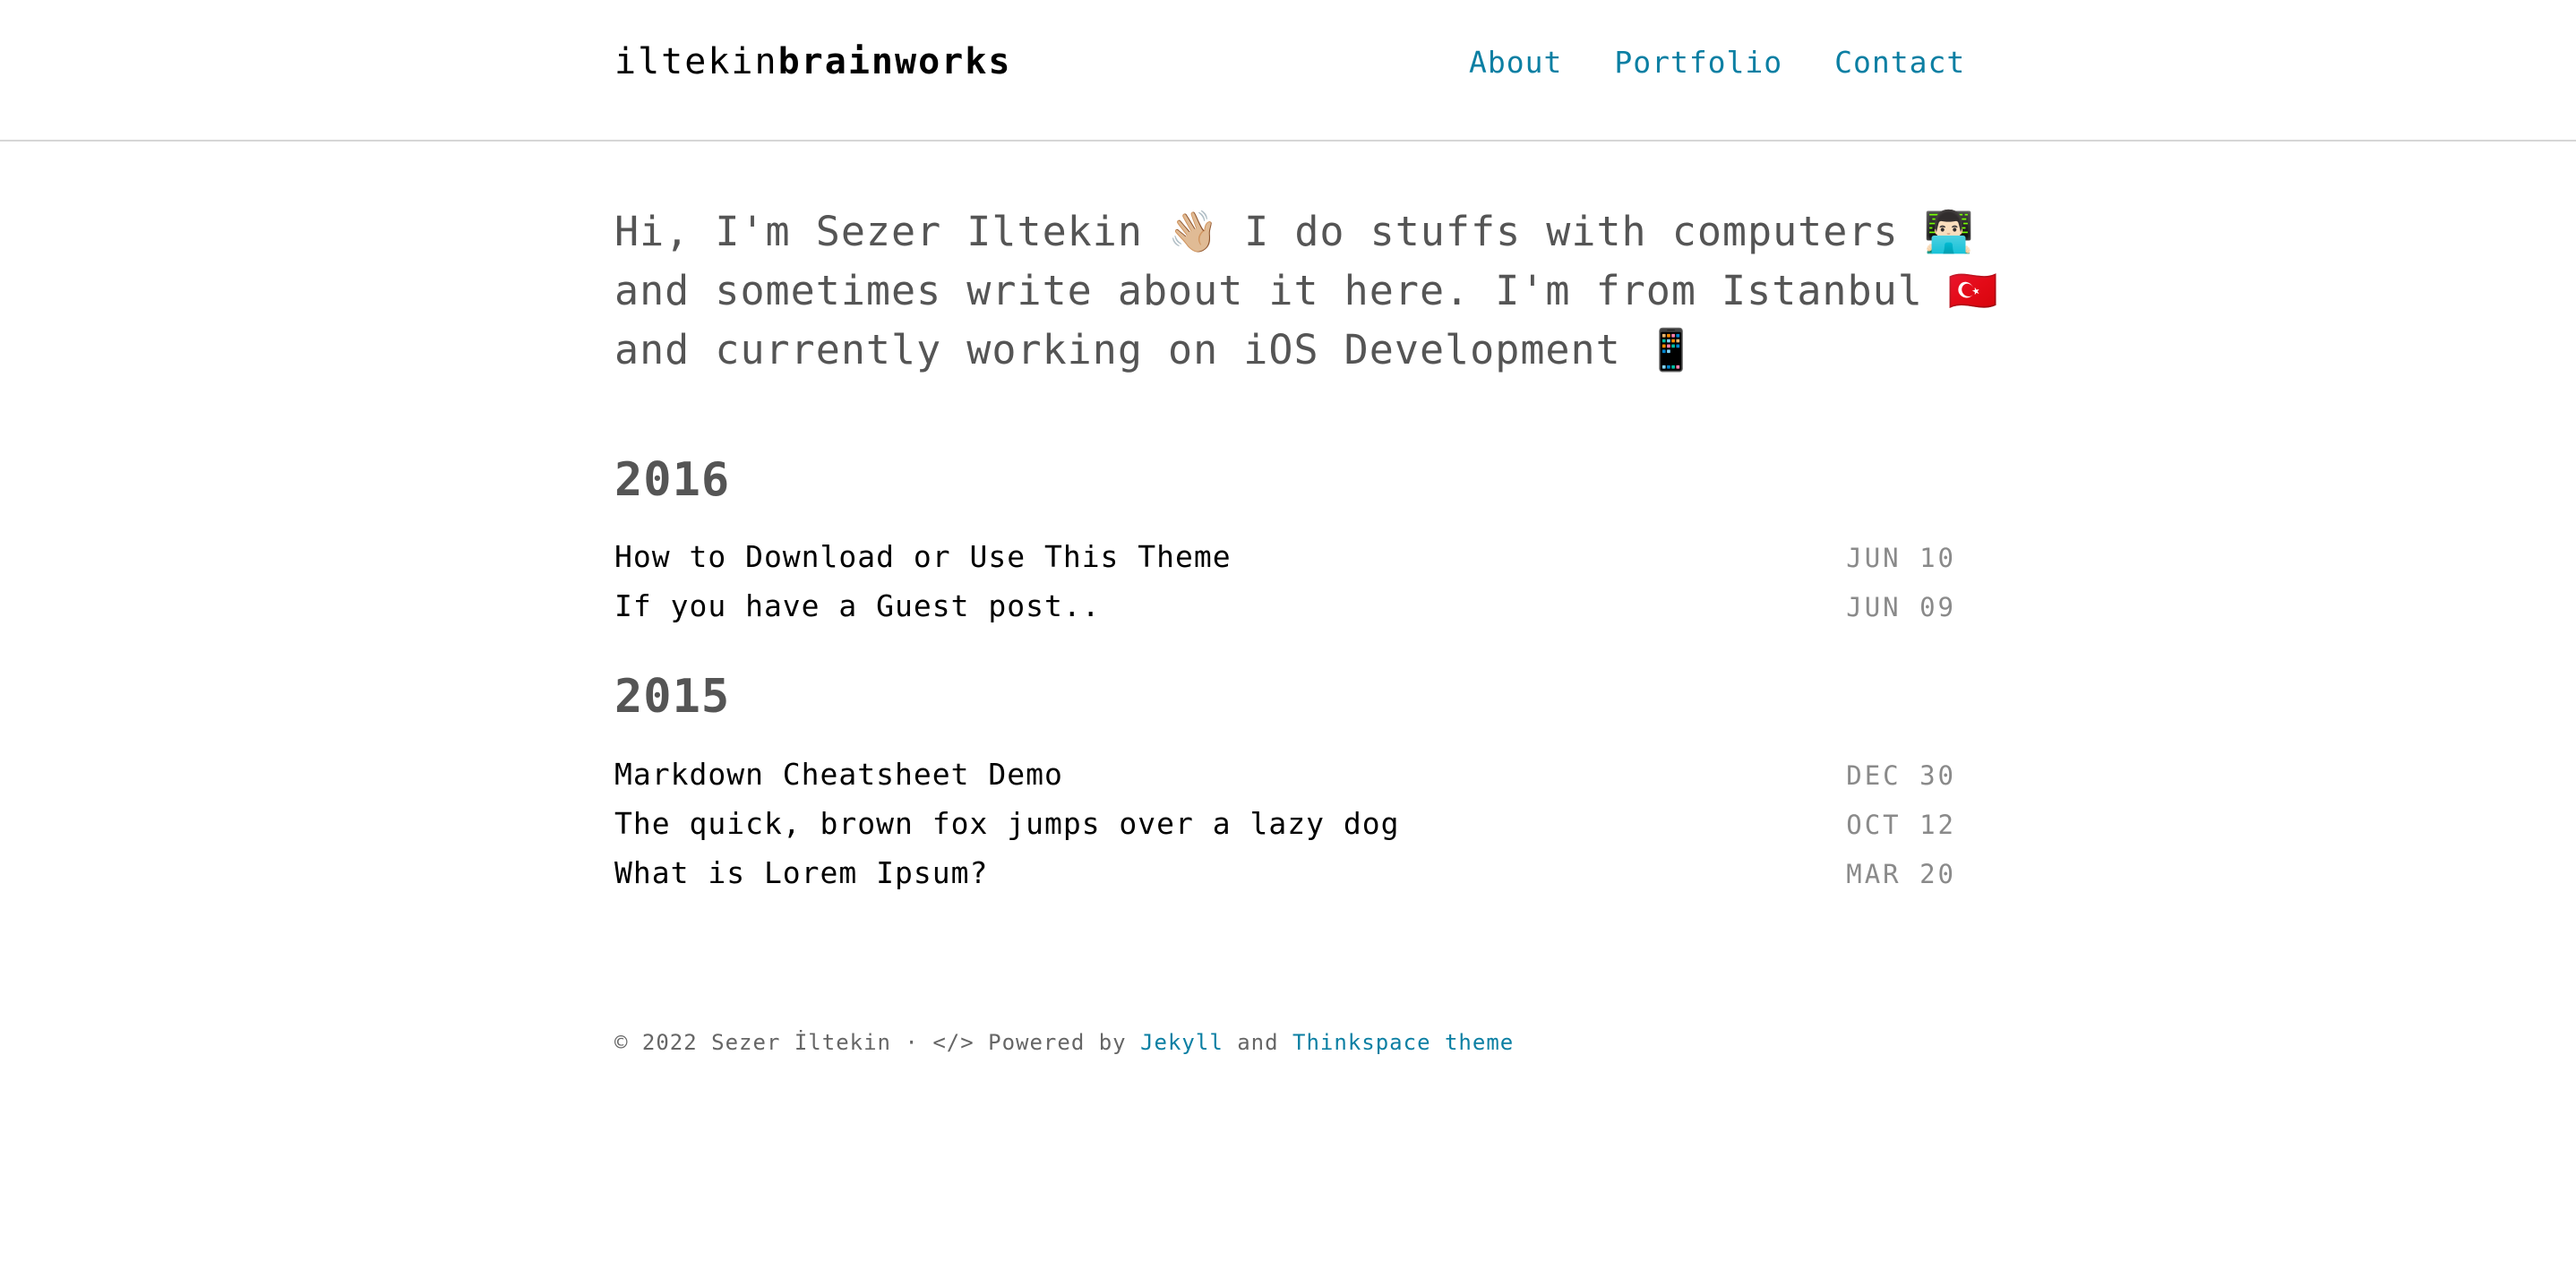 Image resolution: width=2576 pixels, height=1261 pixels. Describe the element at coordinates (857, 605) in the screenshot. I see `post-title-link: If you have a Guest post..` at that location.